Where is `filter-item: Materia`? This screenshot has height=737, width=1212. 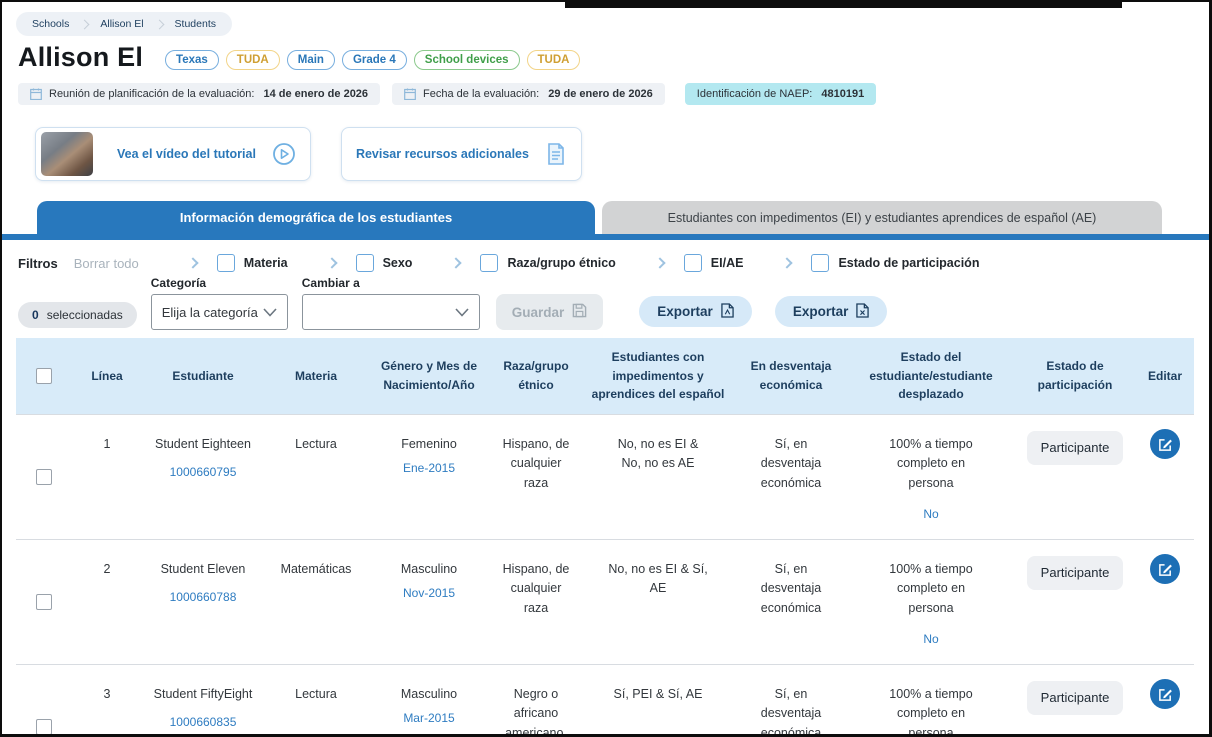
filter-item: Materia is located at coordinates (237, 263).